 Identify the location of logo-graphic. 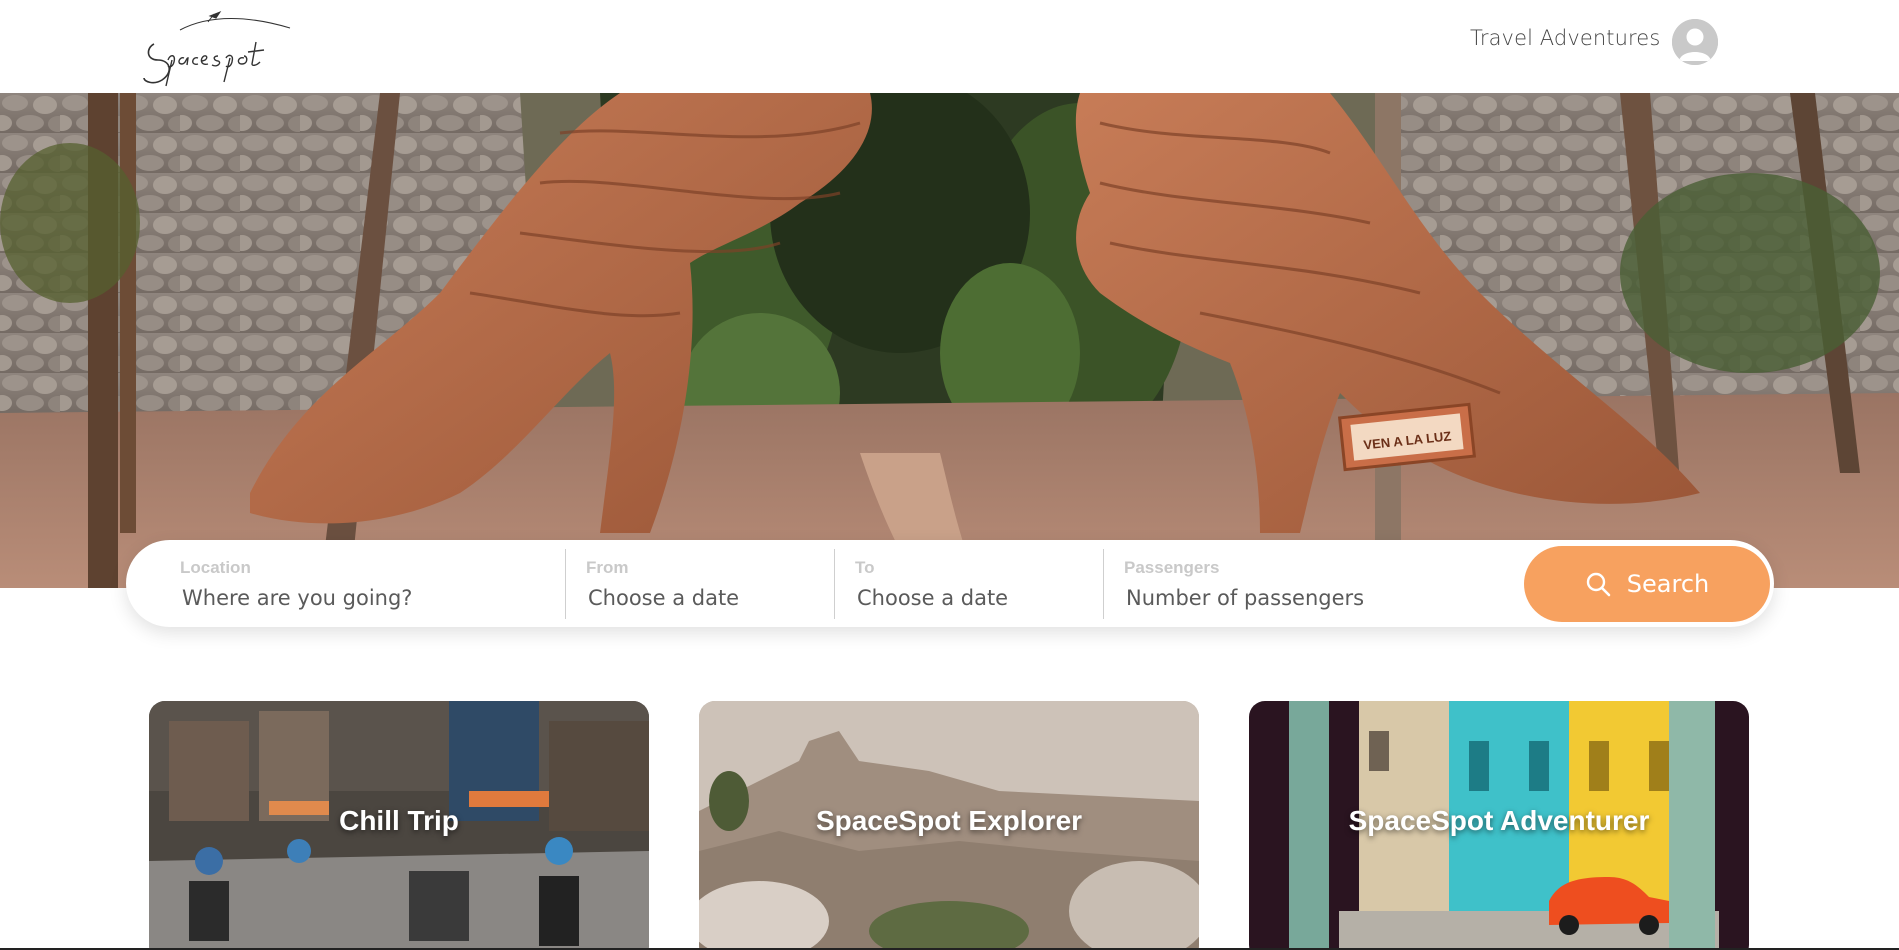
(217, 48).